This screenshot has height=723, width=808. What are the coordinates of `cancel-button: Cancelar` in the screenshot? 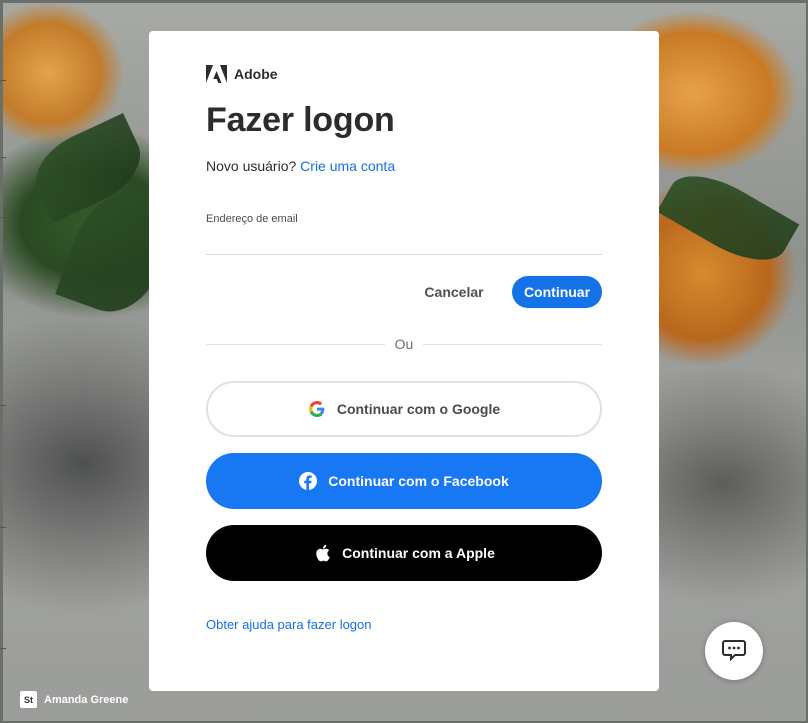 It's located at (454, 292).